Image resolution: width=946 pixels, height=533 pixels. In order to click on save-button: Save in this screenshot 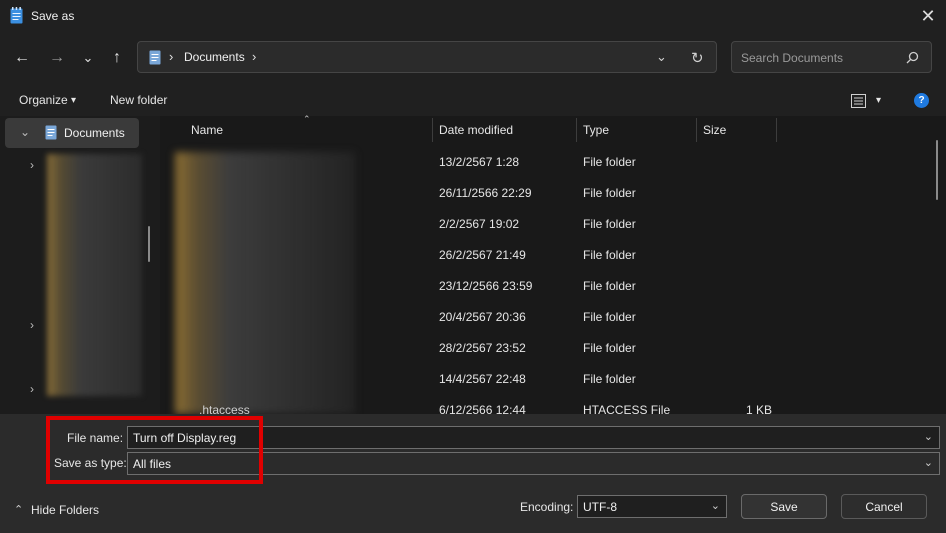, I will do `click(784, 506)`.